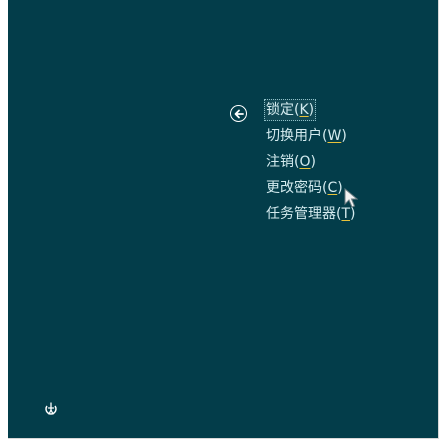 Image resolution: width=441 pixels, height=441 pixels. I want to click on switch-user-label: 切换用户(, so click(297, 136).